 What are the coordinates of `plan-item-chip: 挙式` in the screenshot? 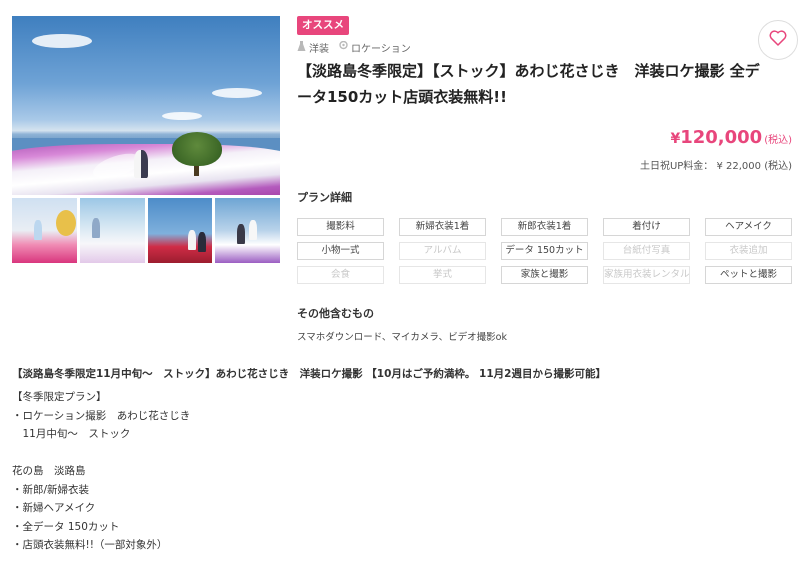 It's located at (442, 275).